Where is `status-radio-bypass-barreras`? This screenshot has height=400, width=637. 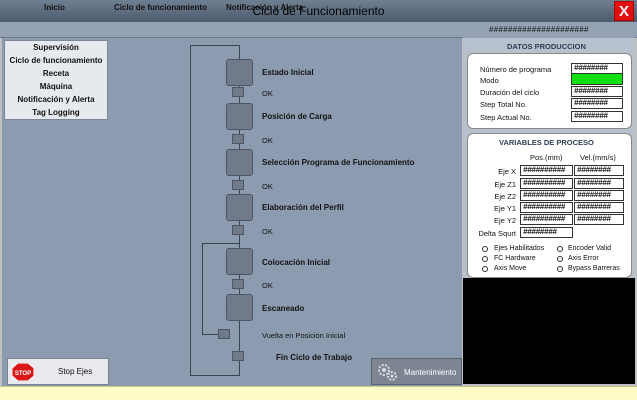 status-radio-bypass-barreras is located at coordinates (560, 269).